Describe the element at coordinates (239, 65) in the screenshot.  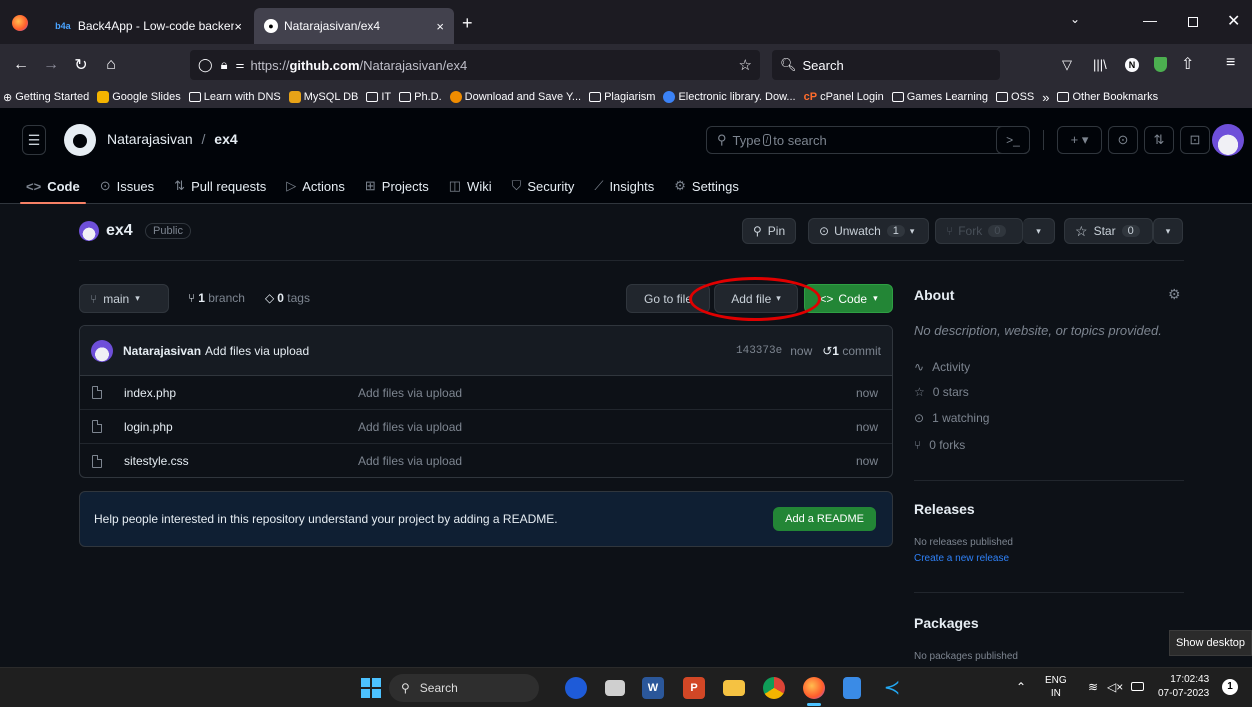
I see `permissions-icon: ⚌` at that location.